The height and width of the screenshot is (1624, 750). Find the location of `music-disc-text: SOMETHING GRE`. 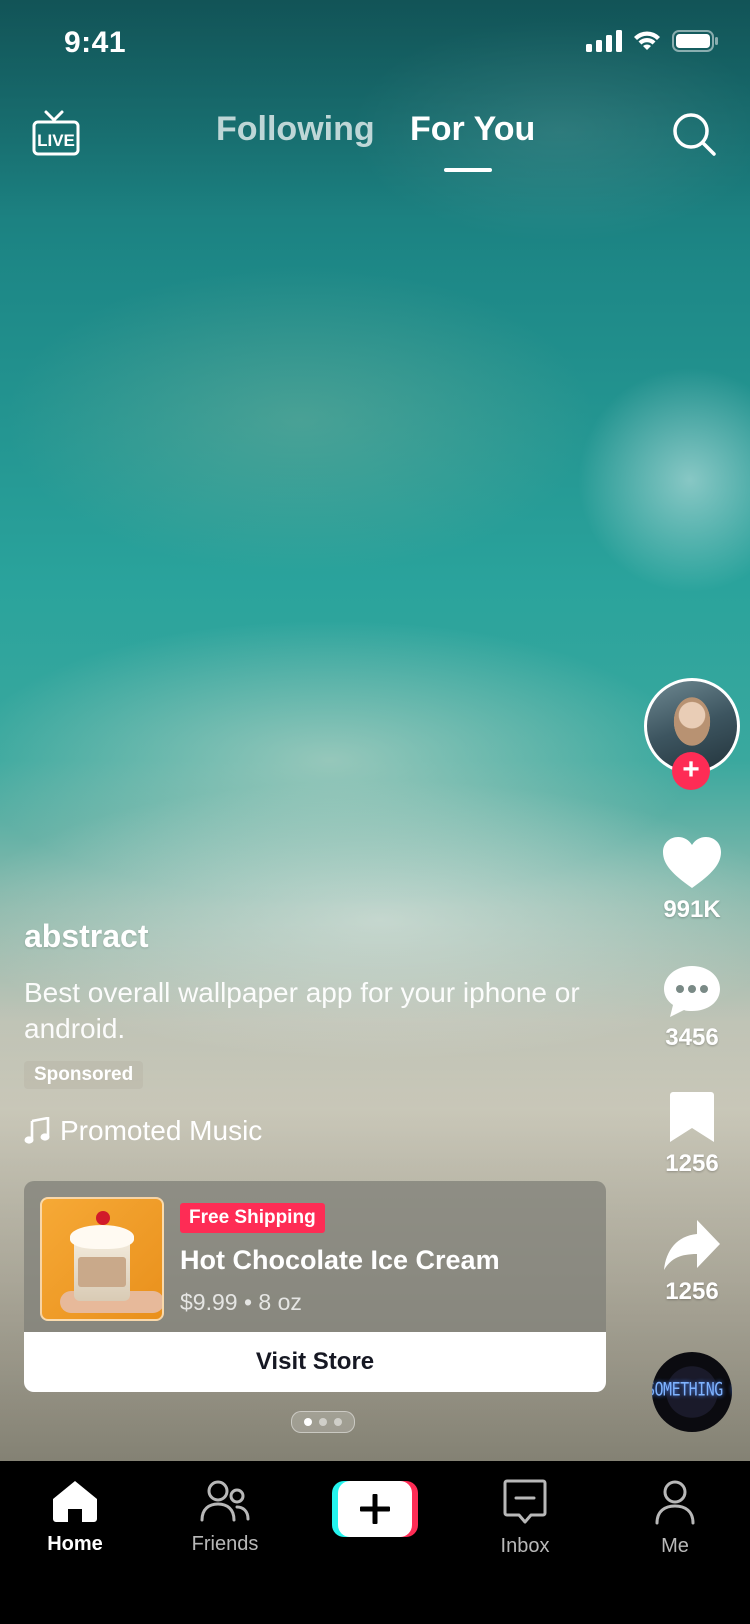

music-disc-text: SOMETHING GRE is located at coordinates (692, 1389).